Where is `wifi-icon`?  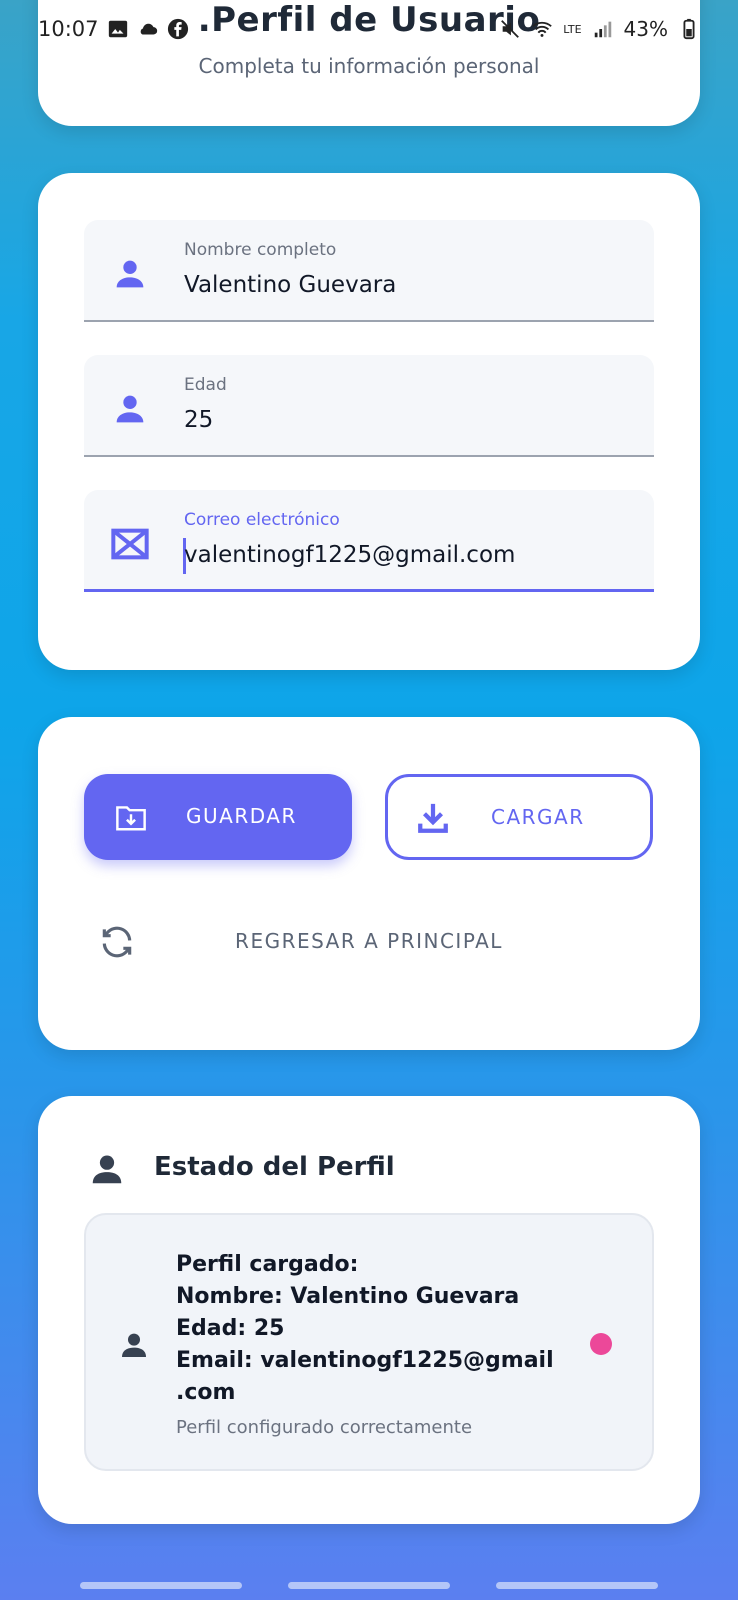 wifi-icon is located at coordinates (542, 29).